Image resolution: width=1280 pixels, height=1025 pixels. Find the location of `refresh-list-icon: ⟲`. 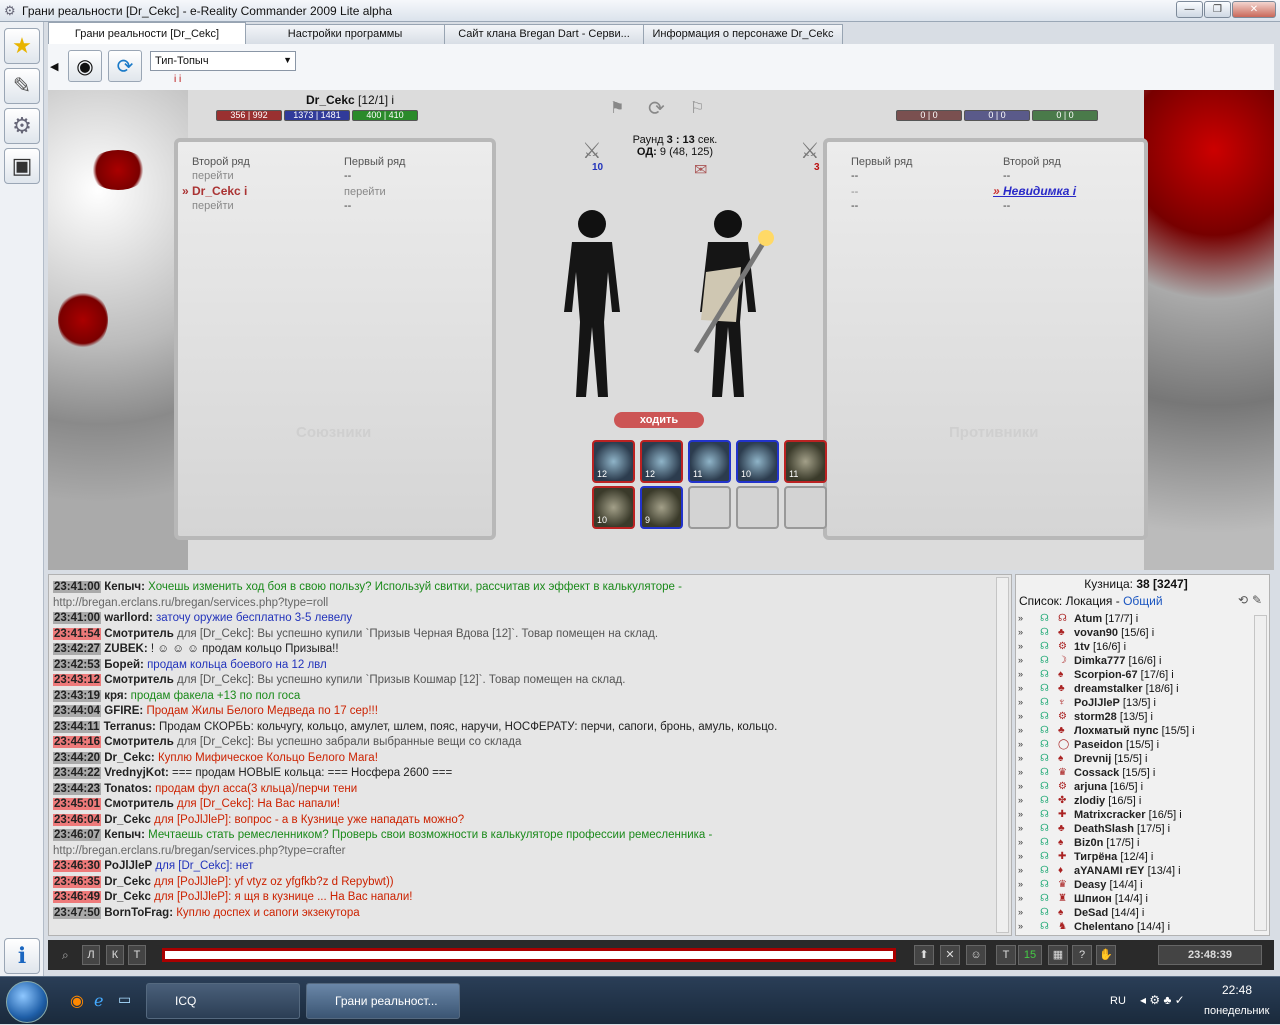

refresh-list-icon: ⟲ is located at coordinates (1243, 600).